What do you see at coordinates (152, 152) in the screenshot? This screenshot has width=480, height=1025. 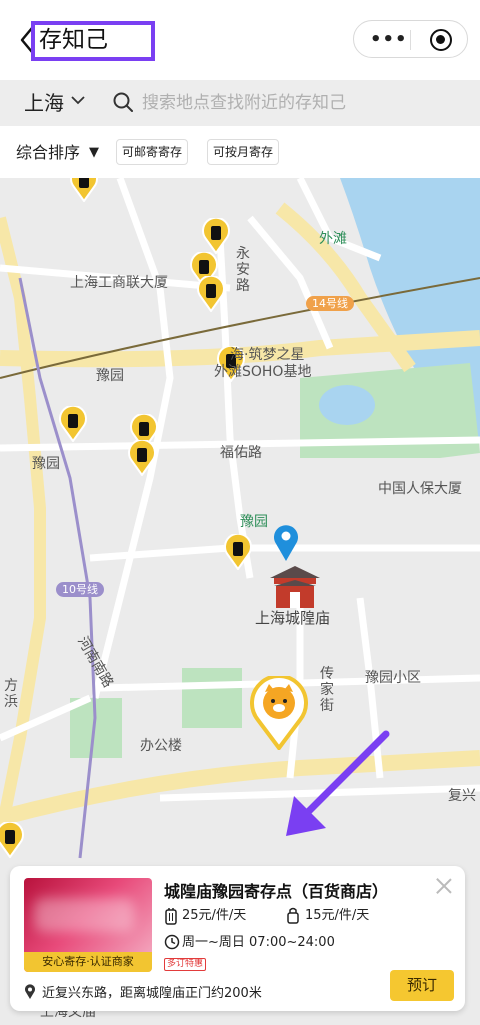 I see `filter-chip-mail-storage: 可邮寄寄存` at bounding box center [152, 152].